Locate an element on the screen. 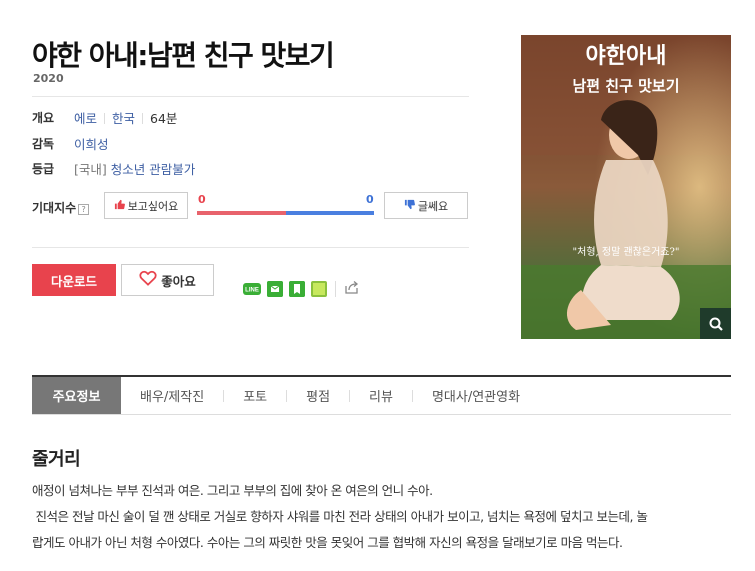  line-share-text: LINE is located at coordinates (252, 291).